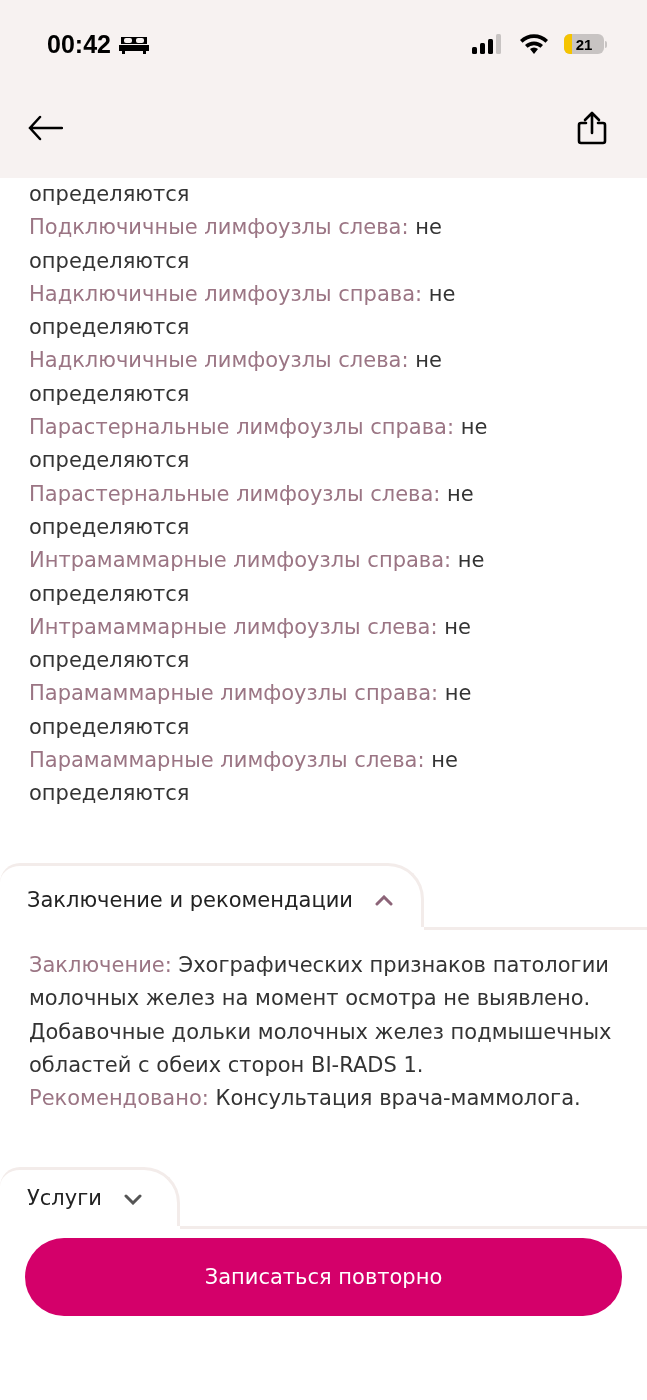 This screenshot has height=1400, width=647. Describe the element at coordinates (110, 194) in the screenshot. I see `result-text: определяются` at that location.